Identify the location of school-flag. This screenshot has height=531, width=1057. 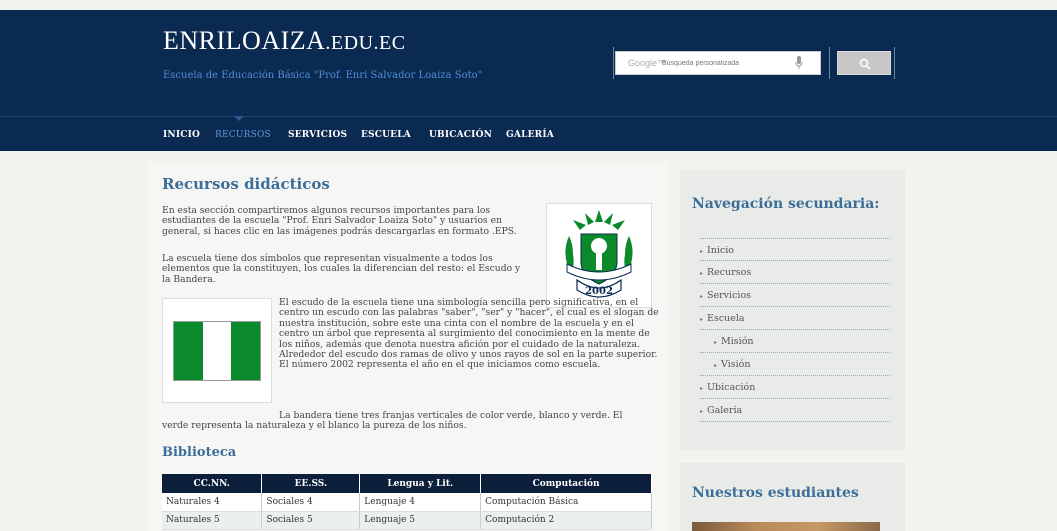
(217, 351).